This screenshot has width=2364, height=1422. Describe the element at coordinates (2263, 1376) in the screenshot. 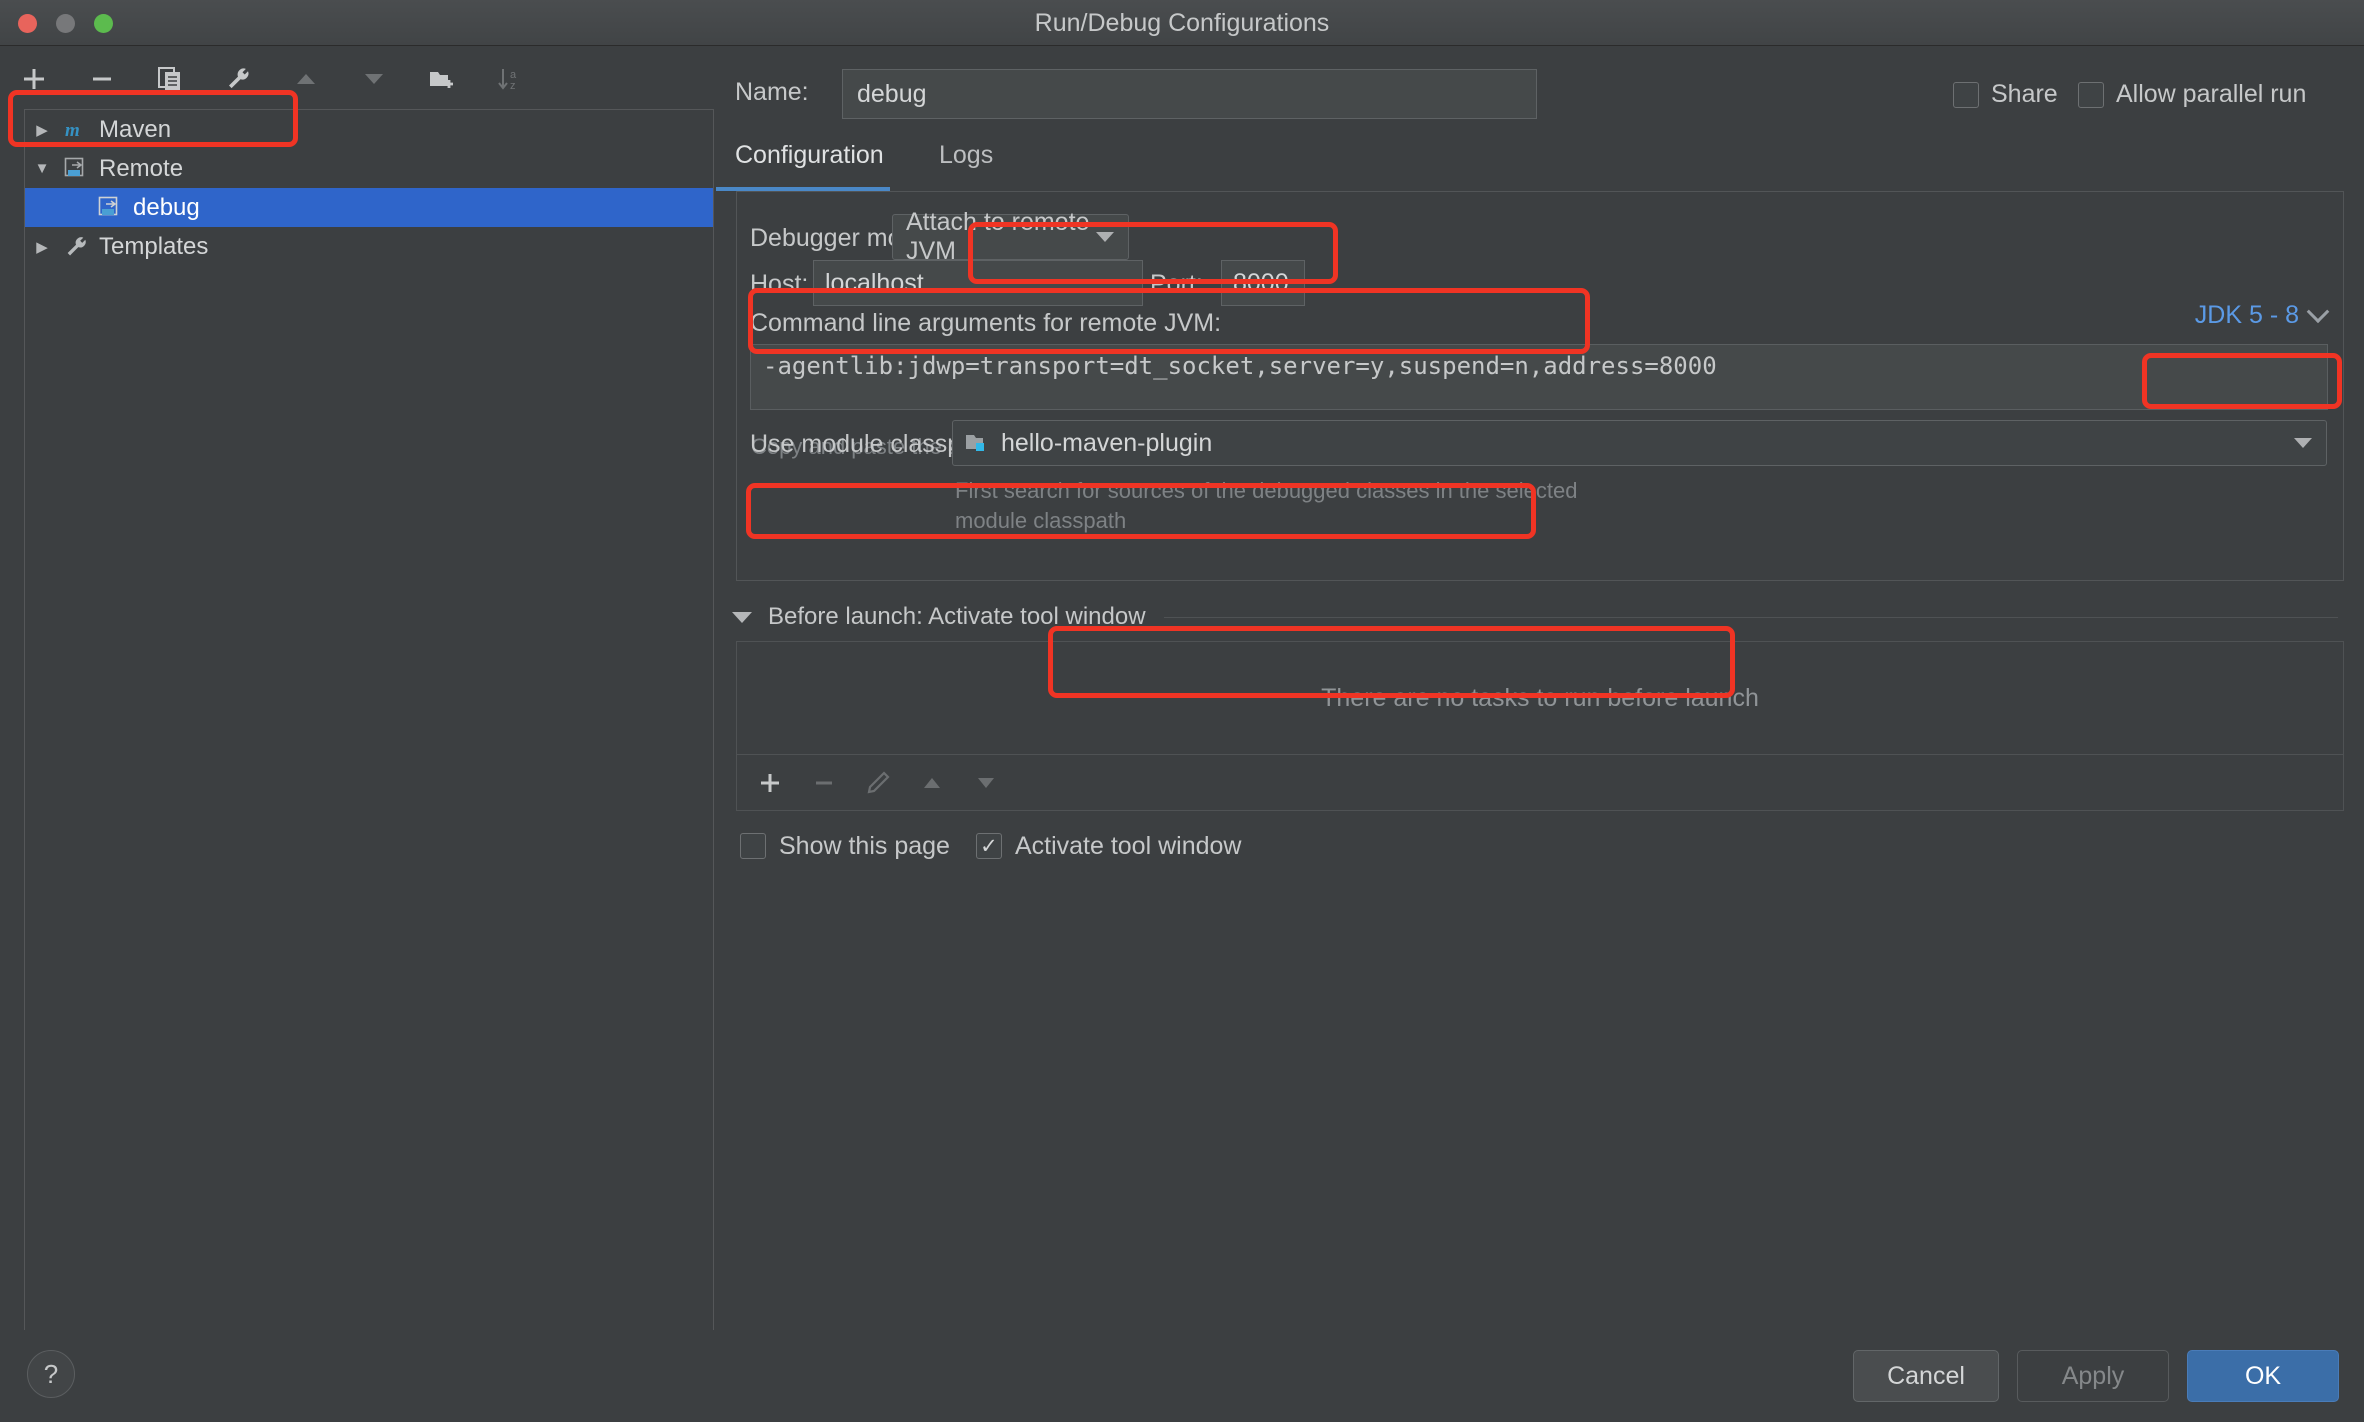

I see `ok-button: OK` at that location.